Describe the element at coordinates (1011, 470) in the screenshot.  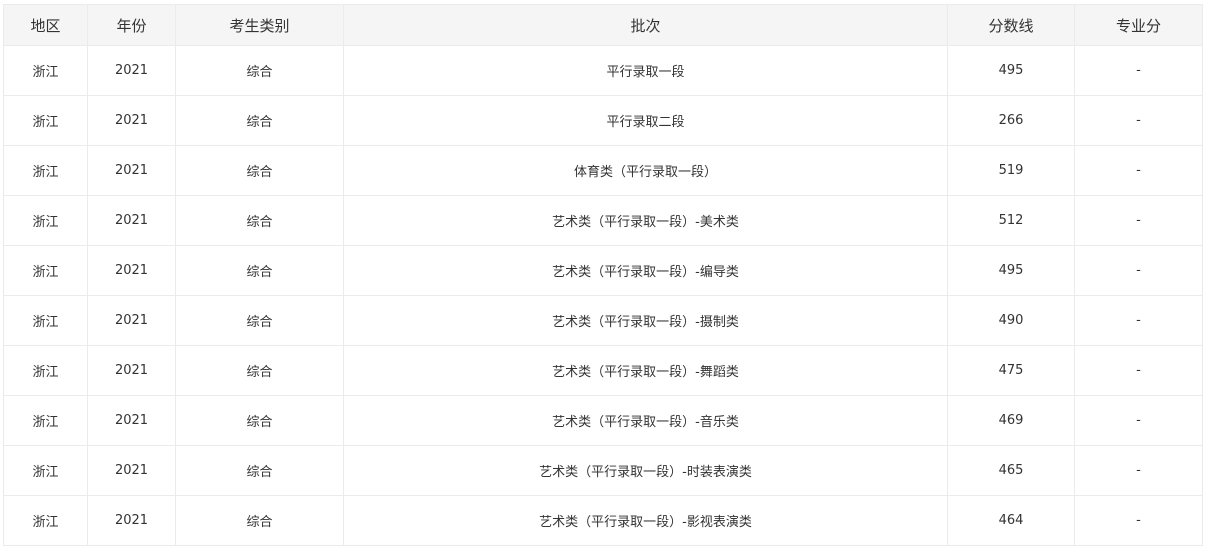
I see `cell-score-line: 465` at that location.